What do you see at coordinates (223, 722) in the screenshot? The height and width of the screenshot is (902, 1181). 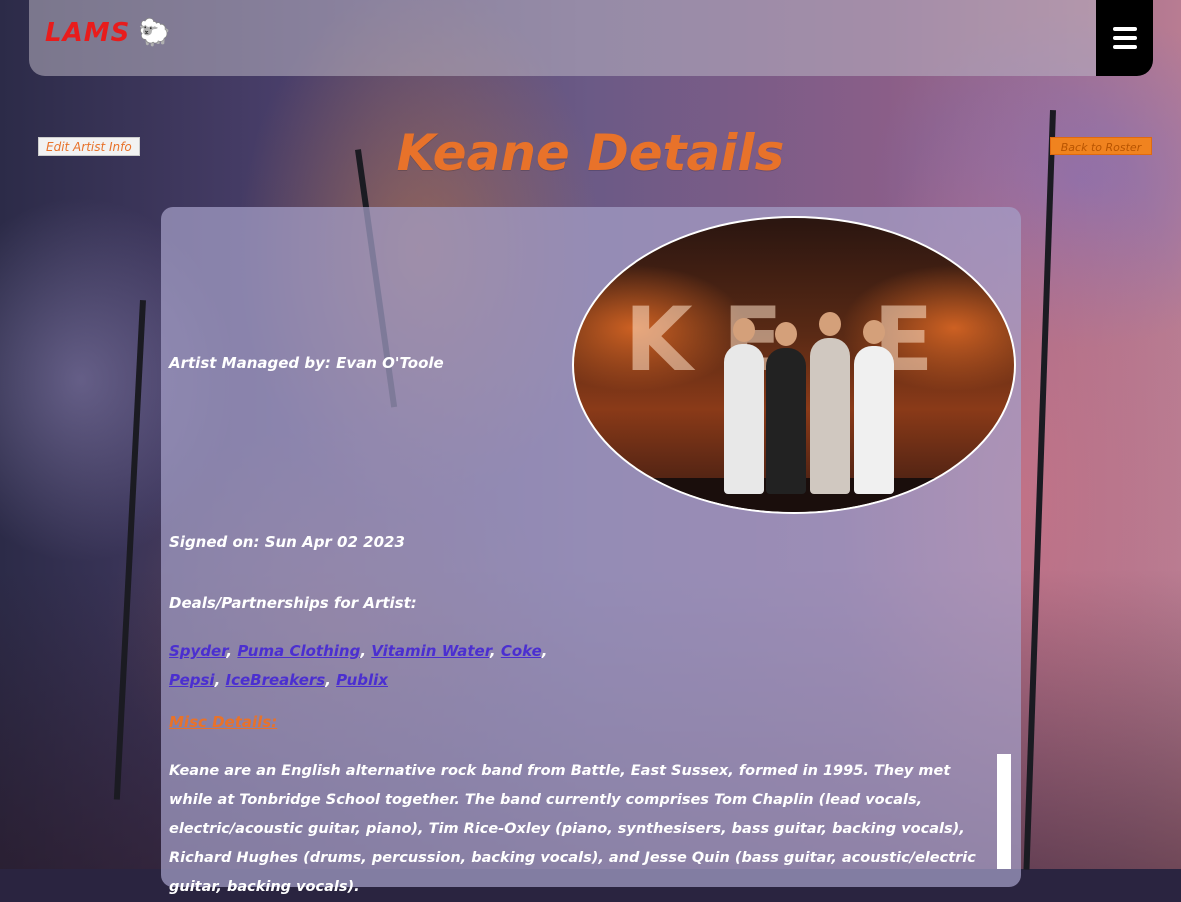 I see `misc-details-link: Misc Details:` at bounding box center [223, 722].